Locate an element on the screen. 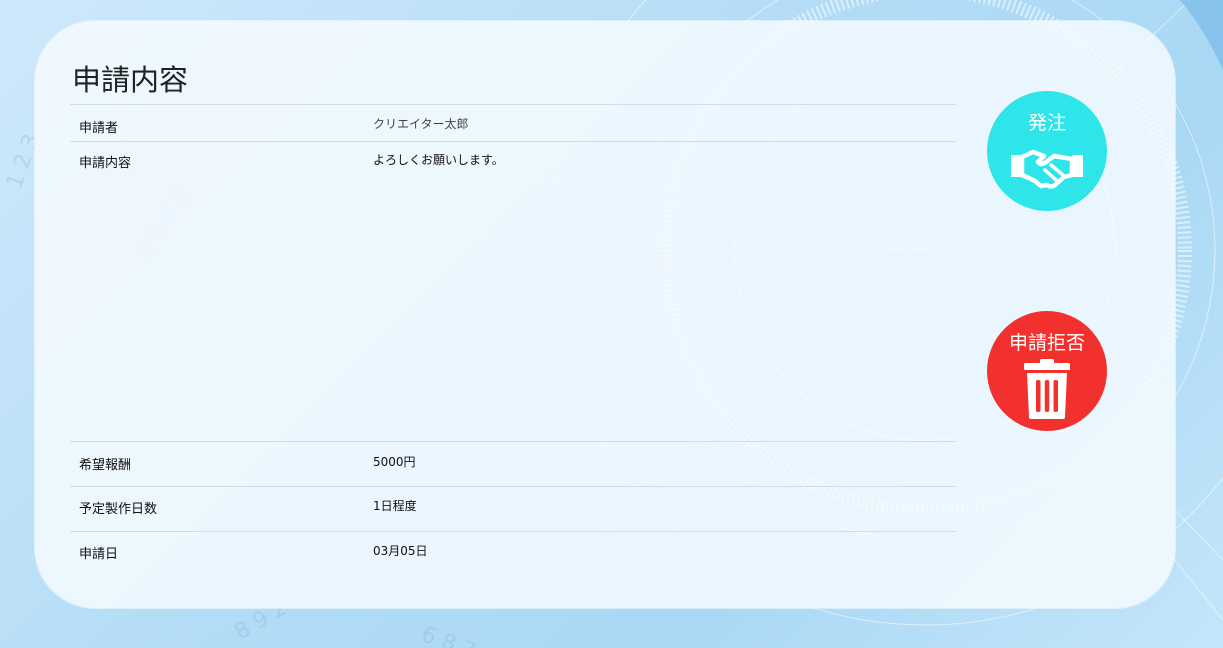 The image size is (1223, 648). applicant-label: 申請者 is located at coordinates (99, 128).